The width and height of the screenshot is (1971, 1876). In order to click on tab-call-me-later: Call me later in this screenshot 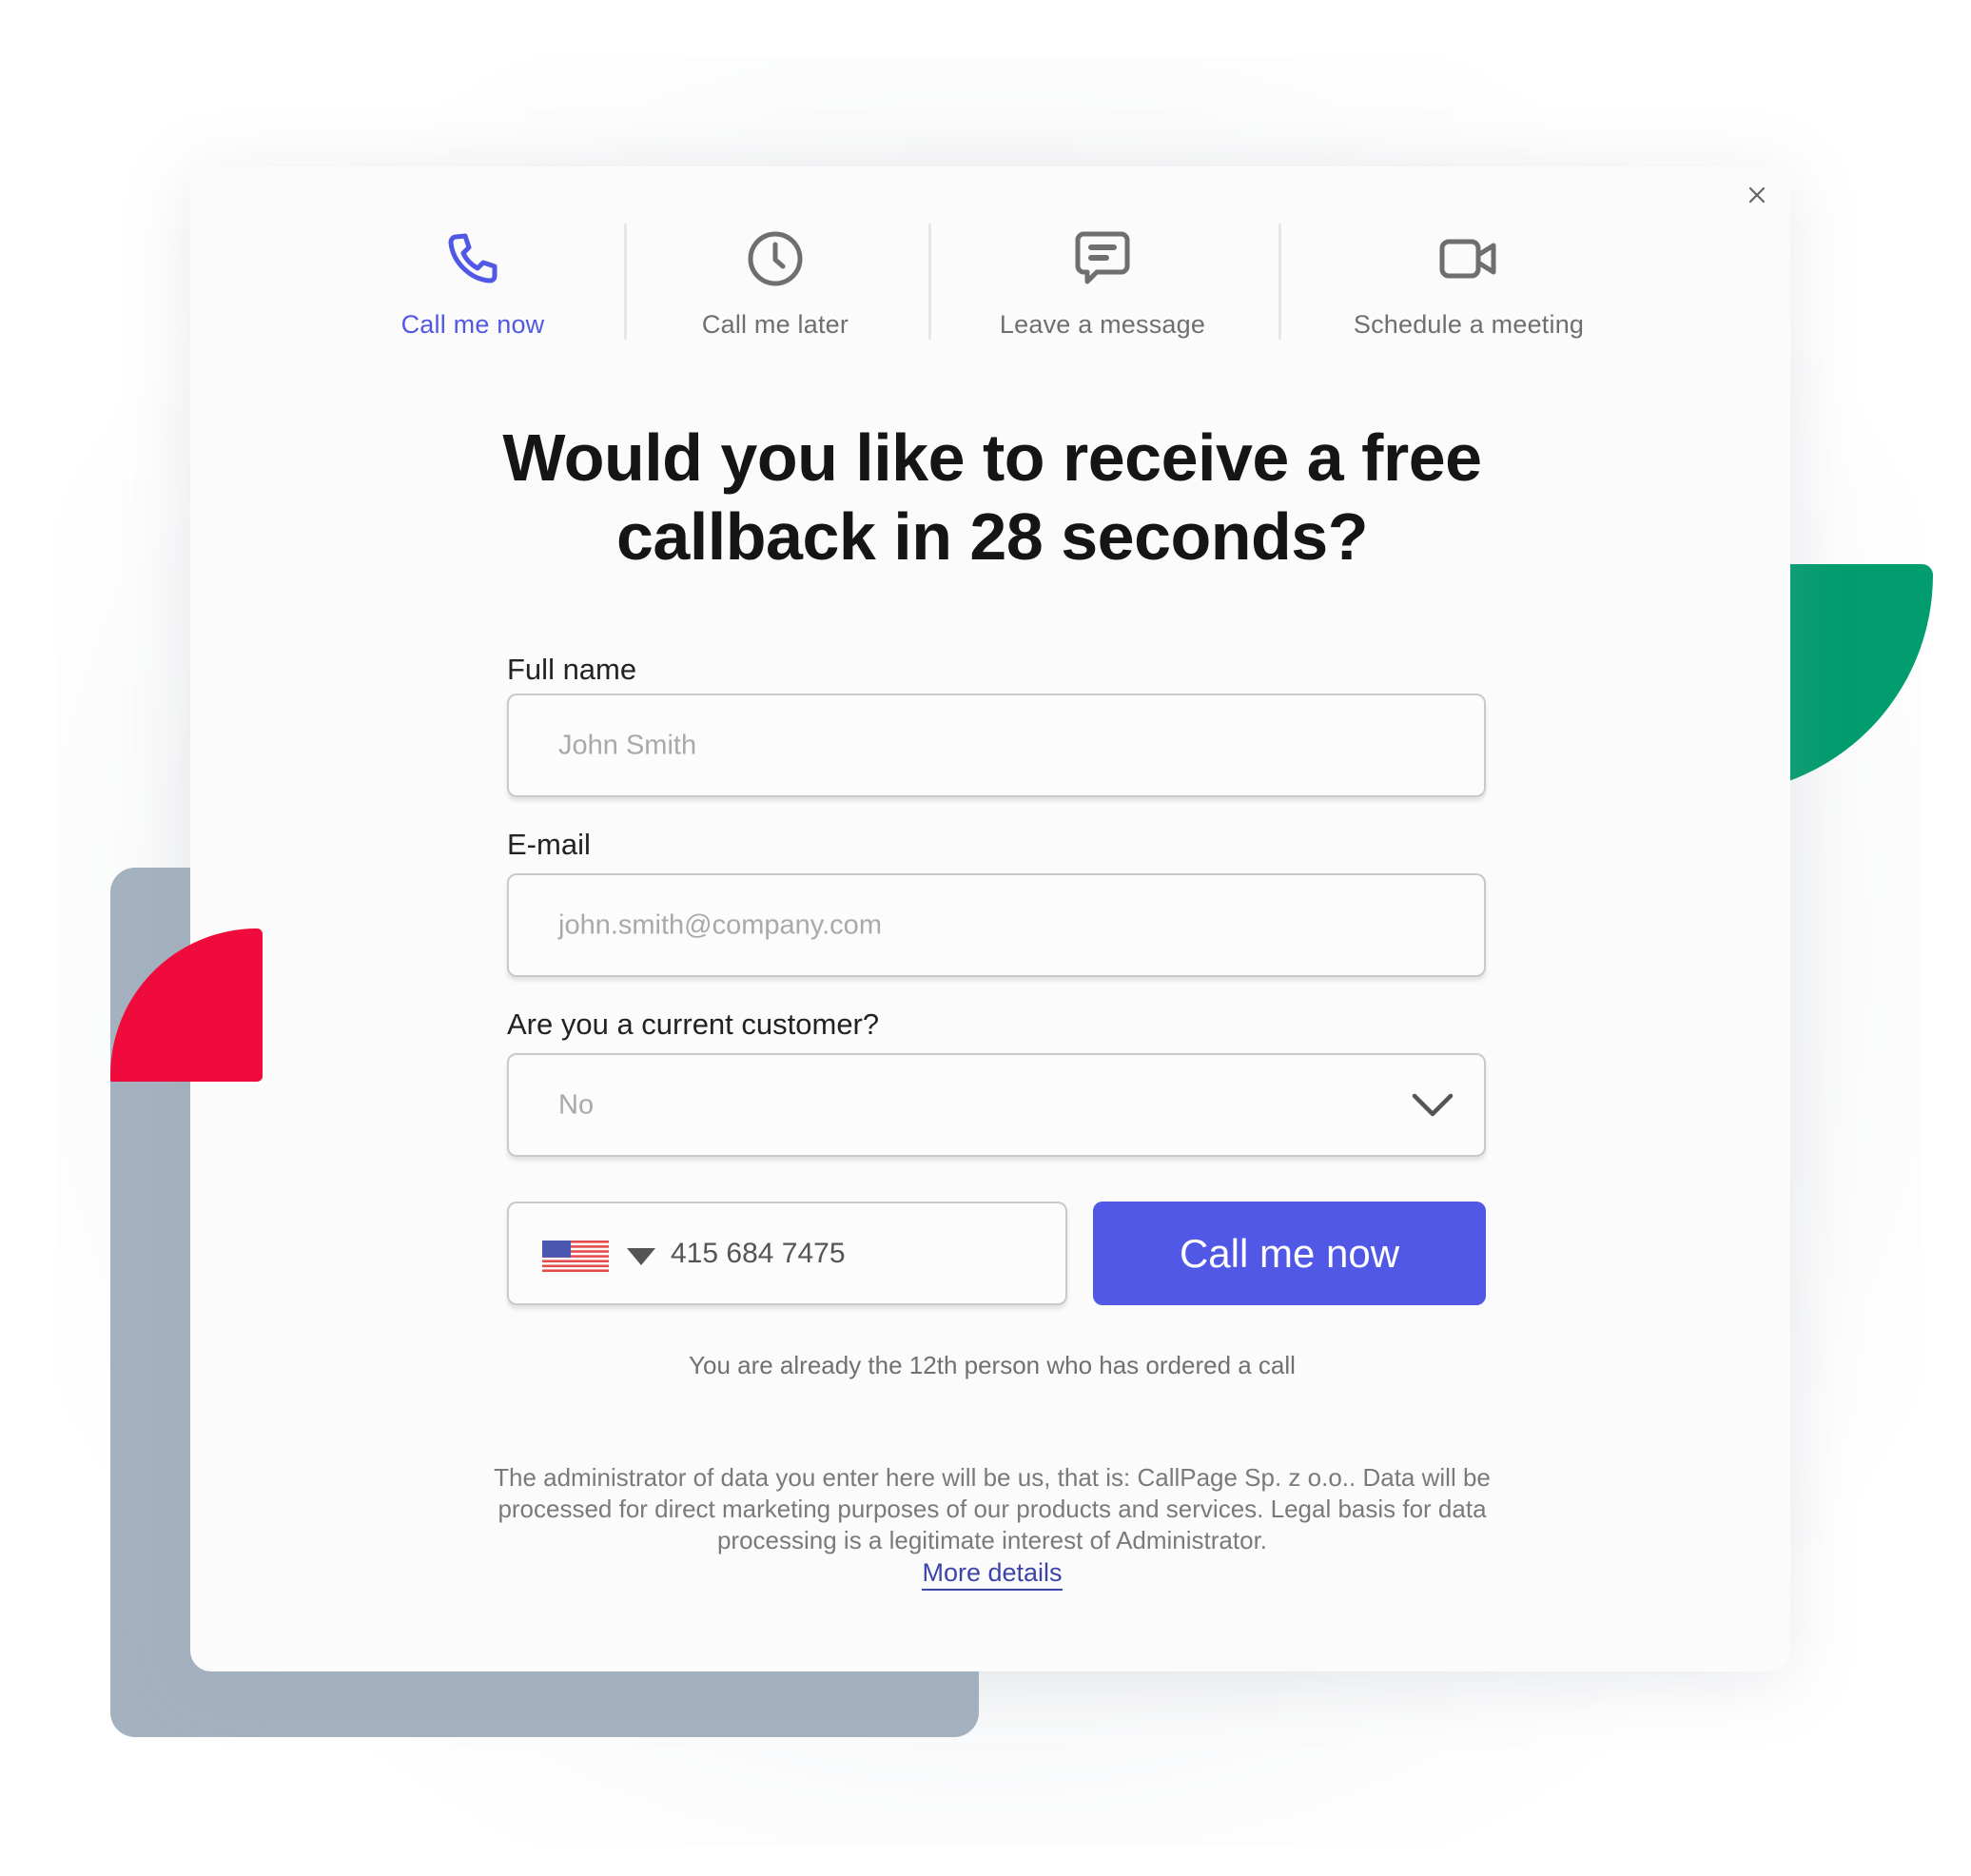, I will do `click(775, 283)`.